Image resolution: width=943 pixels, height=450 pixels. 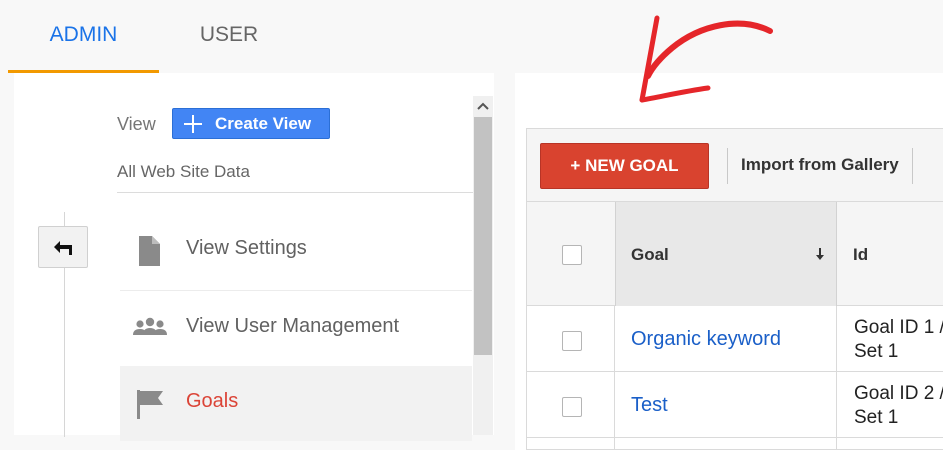 What do you see at coordinates (820, 165) in the screenshot?
I see `import-from-gallery-button: Import from Gallery` at bounding box center [820, 165].